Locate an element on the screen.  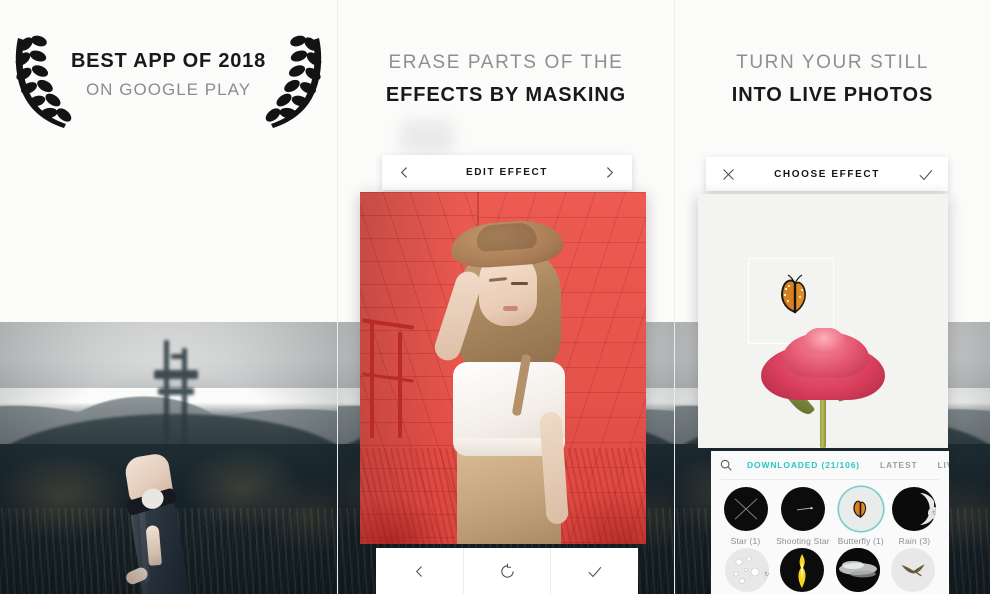
headline-bold: EFFECTS BY MASKING is located at coordinates (506, 94).